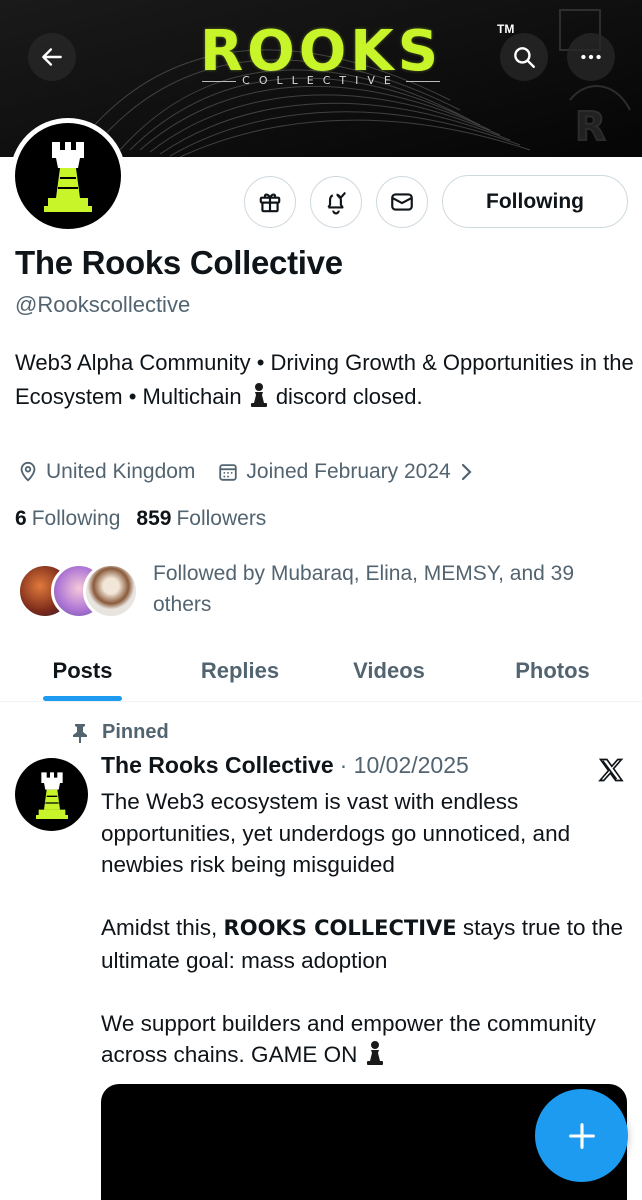 Image resolution: width=642 pixels, height=1200 pixels. I want to click on followers-count-link: 859 Followers, so click(201, 519).